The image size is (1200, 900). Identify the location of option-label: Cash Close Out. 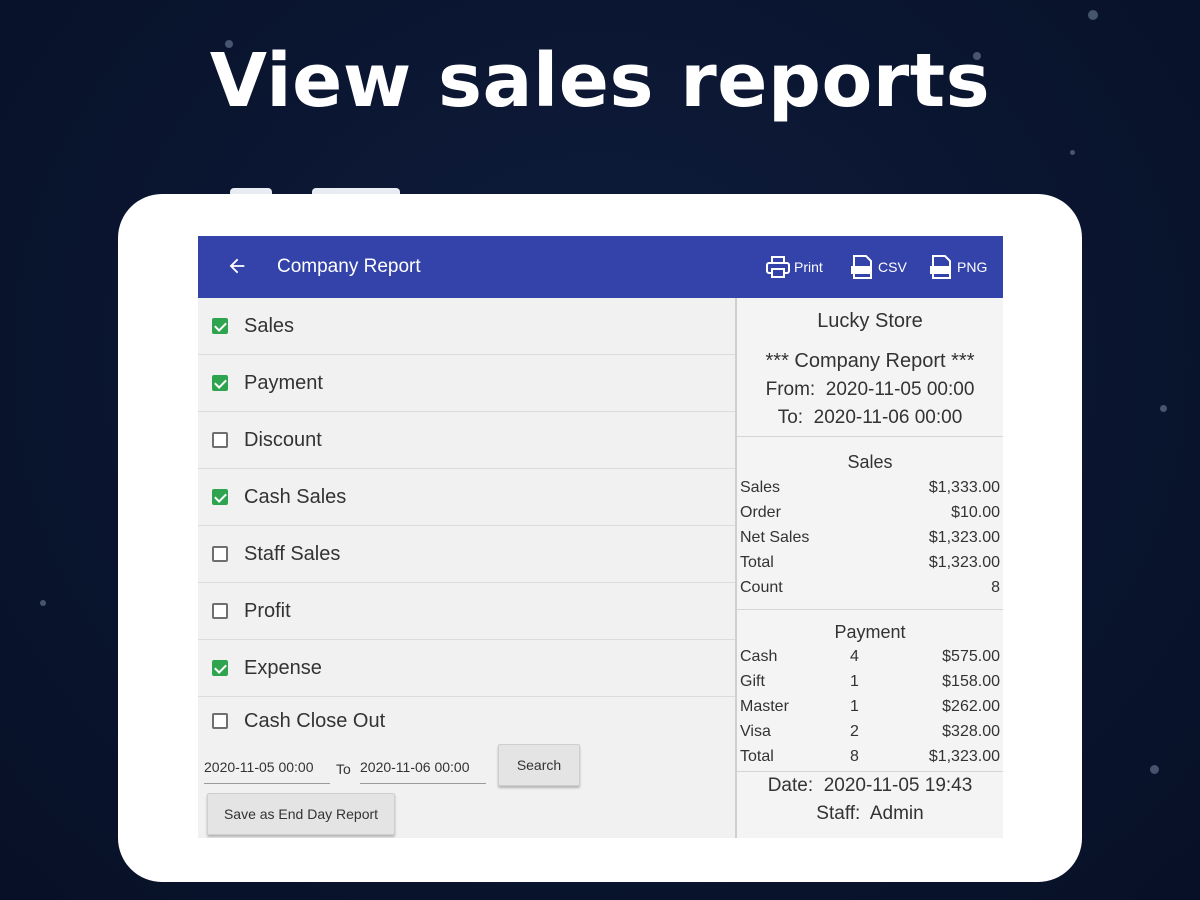
(315, 721).